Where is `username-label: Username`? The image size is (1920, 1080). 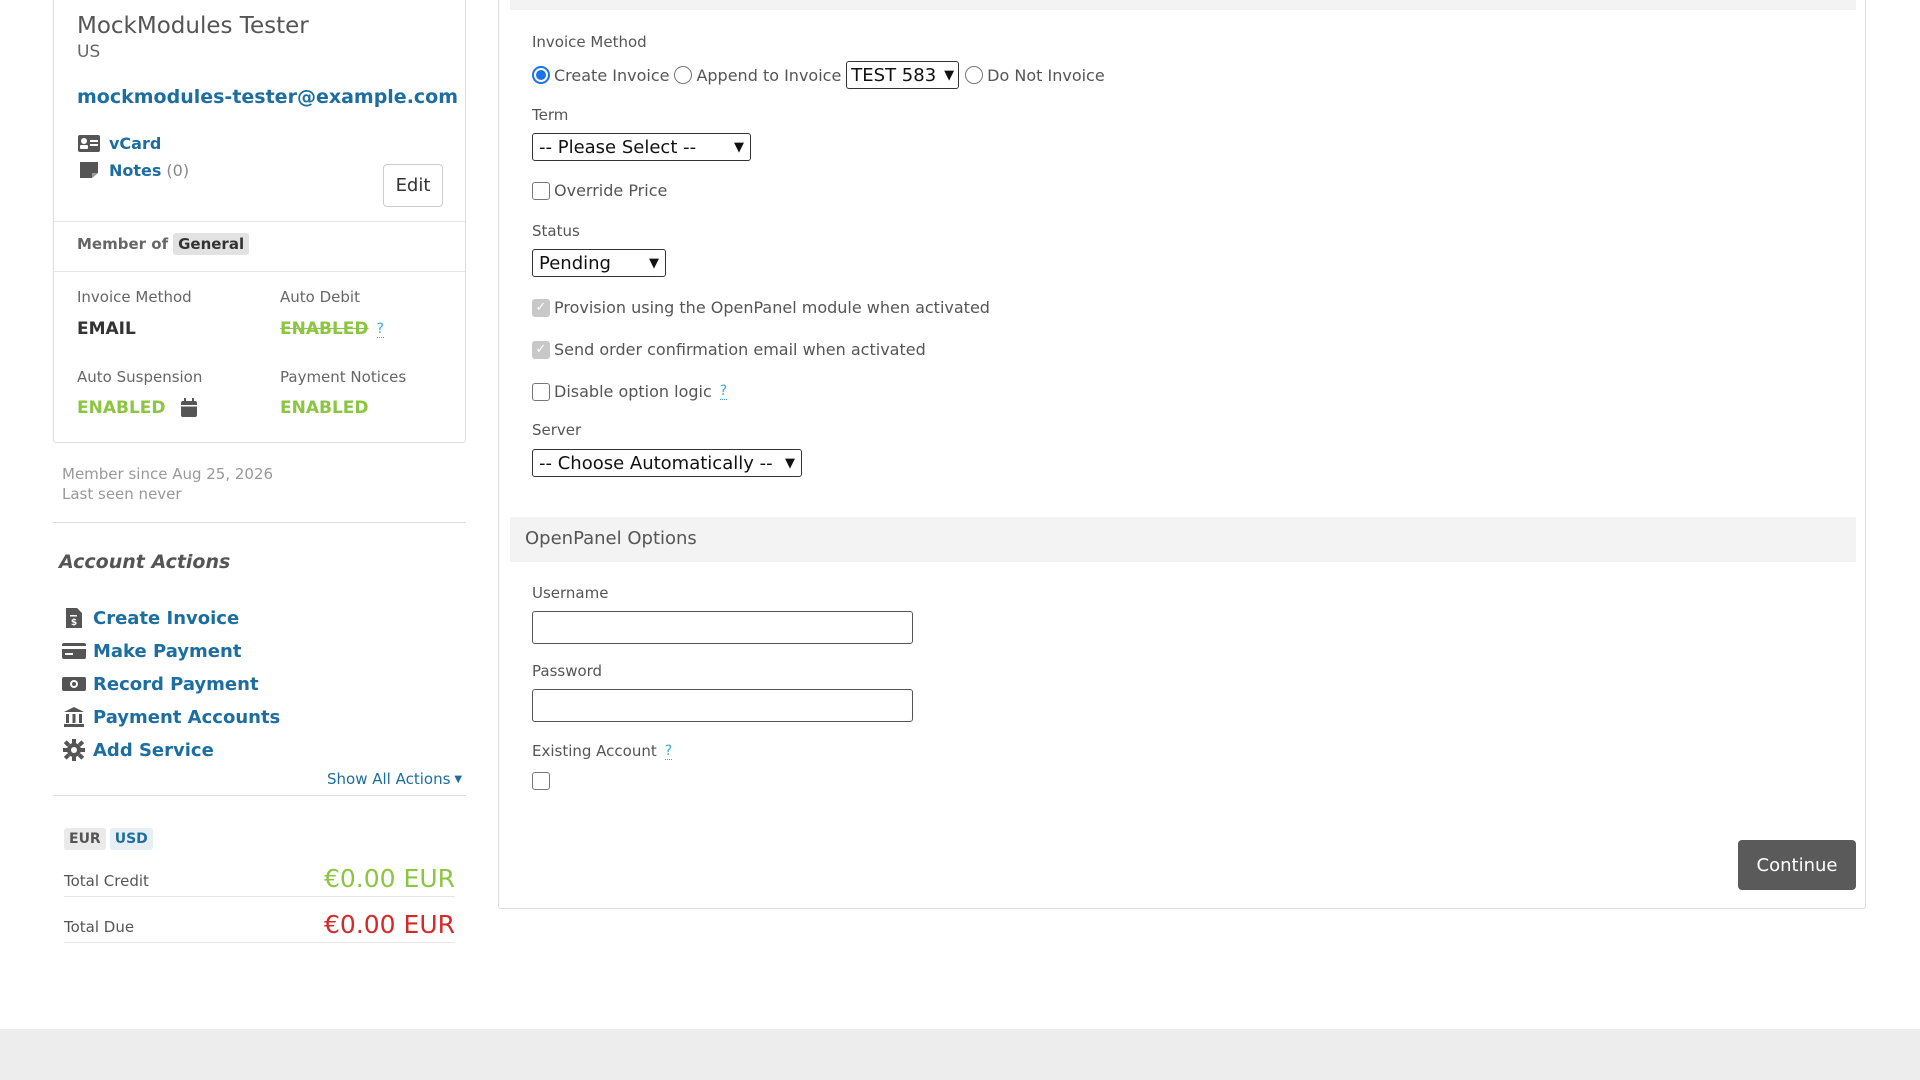
username-label: Username is located at coordinates (570, 593).